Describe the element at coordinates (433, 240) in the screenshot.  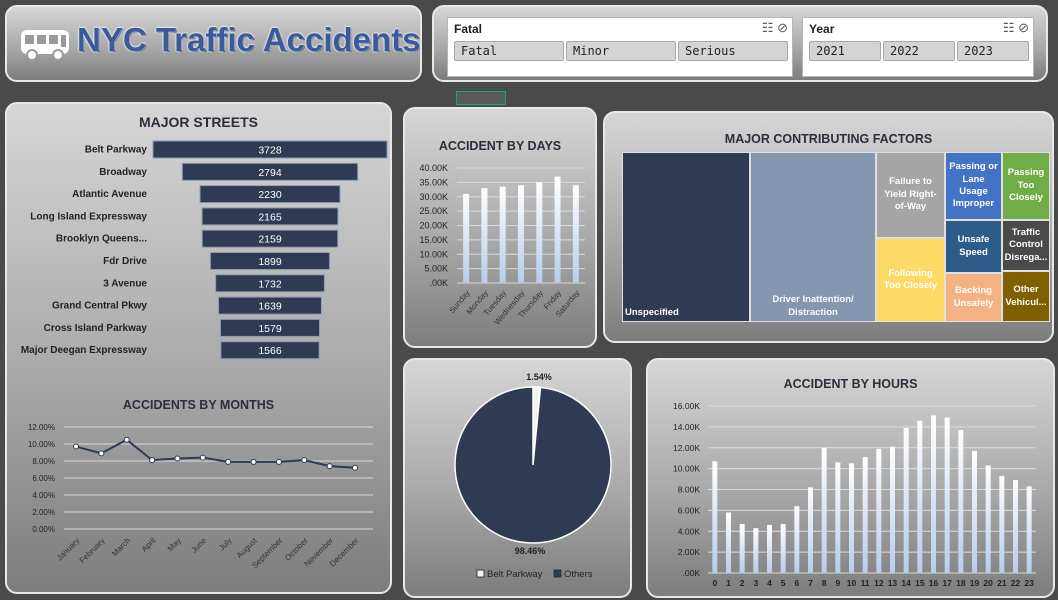
I see `y-tick-label: 15.00K` at that location.